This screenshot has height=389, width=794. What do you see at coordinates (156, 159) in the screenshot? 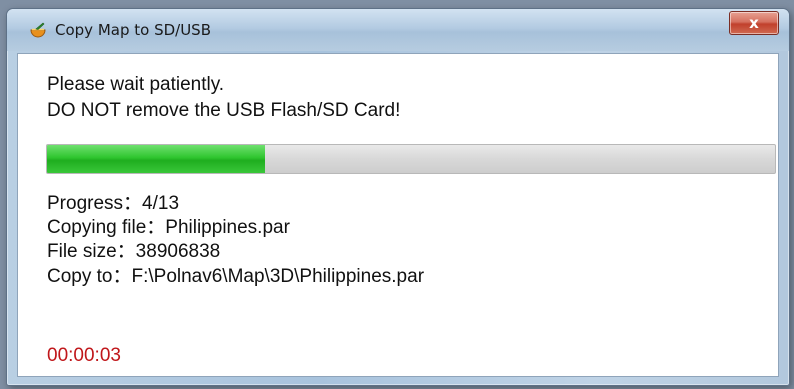
I see `progress-bar-fill` at bounding box center [156, 159].